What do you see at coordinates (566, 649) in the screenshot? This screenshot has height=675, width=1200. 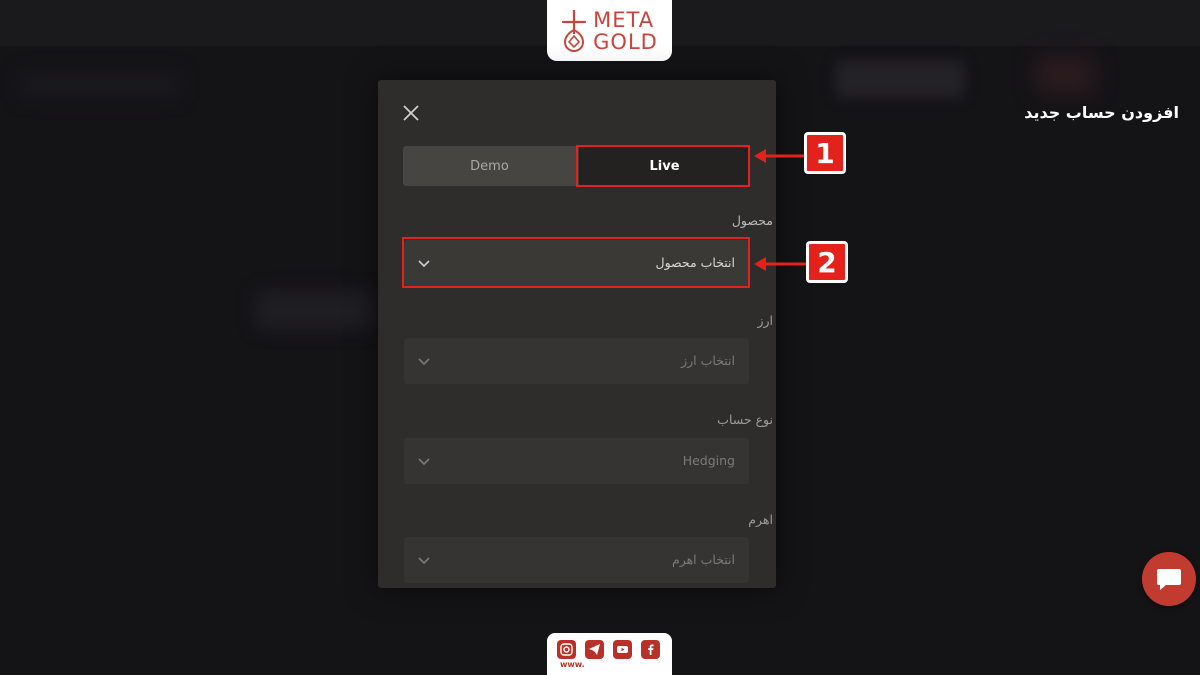 I see `instagram-icon` at bounding box center [566, 649].